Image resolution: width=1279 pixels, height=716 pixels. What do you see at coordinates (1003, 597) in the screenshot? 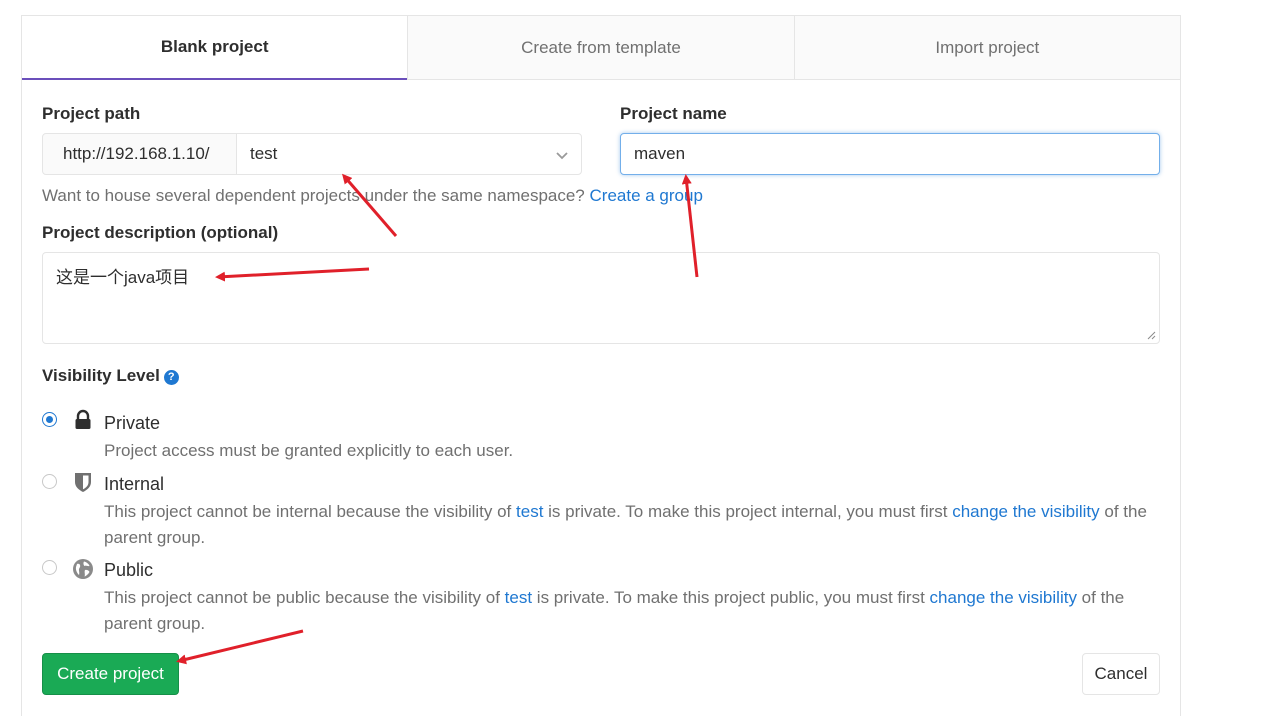
I see `public-change-visibility-link: change the visibility` at bounding box center [1003, 597].